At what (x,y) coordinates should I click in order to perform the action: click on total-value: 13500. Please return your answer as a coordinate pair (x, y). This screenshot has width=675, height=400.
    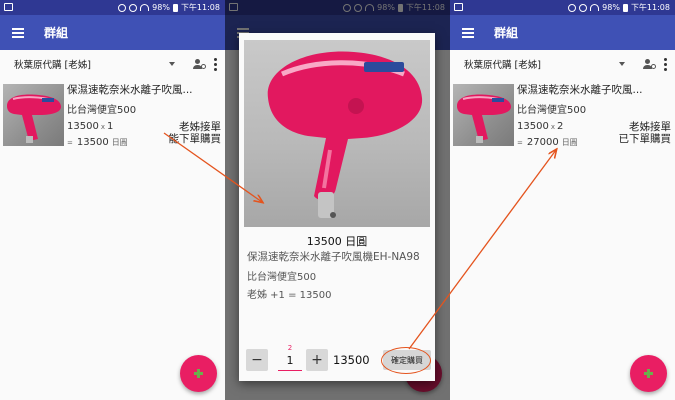
    Looking at the image, I should click on (92, 142).